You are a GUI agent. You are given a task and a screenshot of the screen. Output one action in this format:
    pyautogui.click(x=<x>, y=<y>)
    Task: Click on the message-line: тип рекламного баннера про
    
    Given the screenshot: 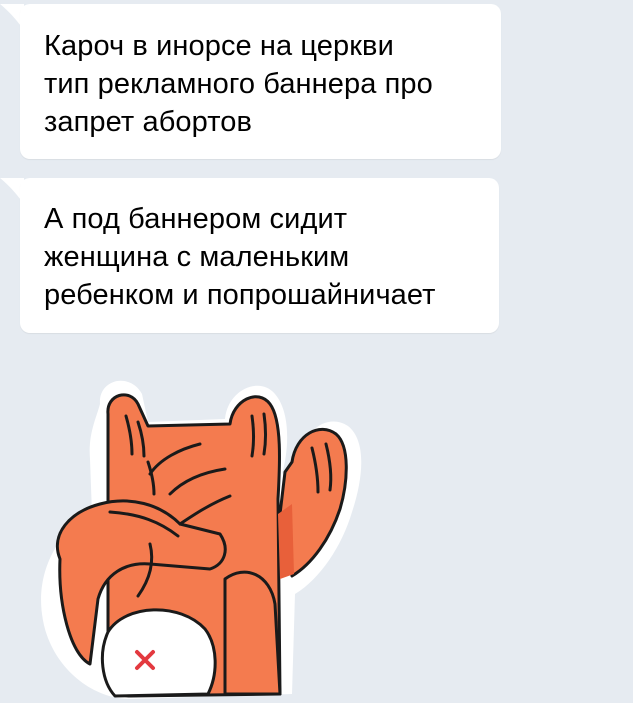 What is the action you would take?
    pyautogui.click(x=238, y=84)
    